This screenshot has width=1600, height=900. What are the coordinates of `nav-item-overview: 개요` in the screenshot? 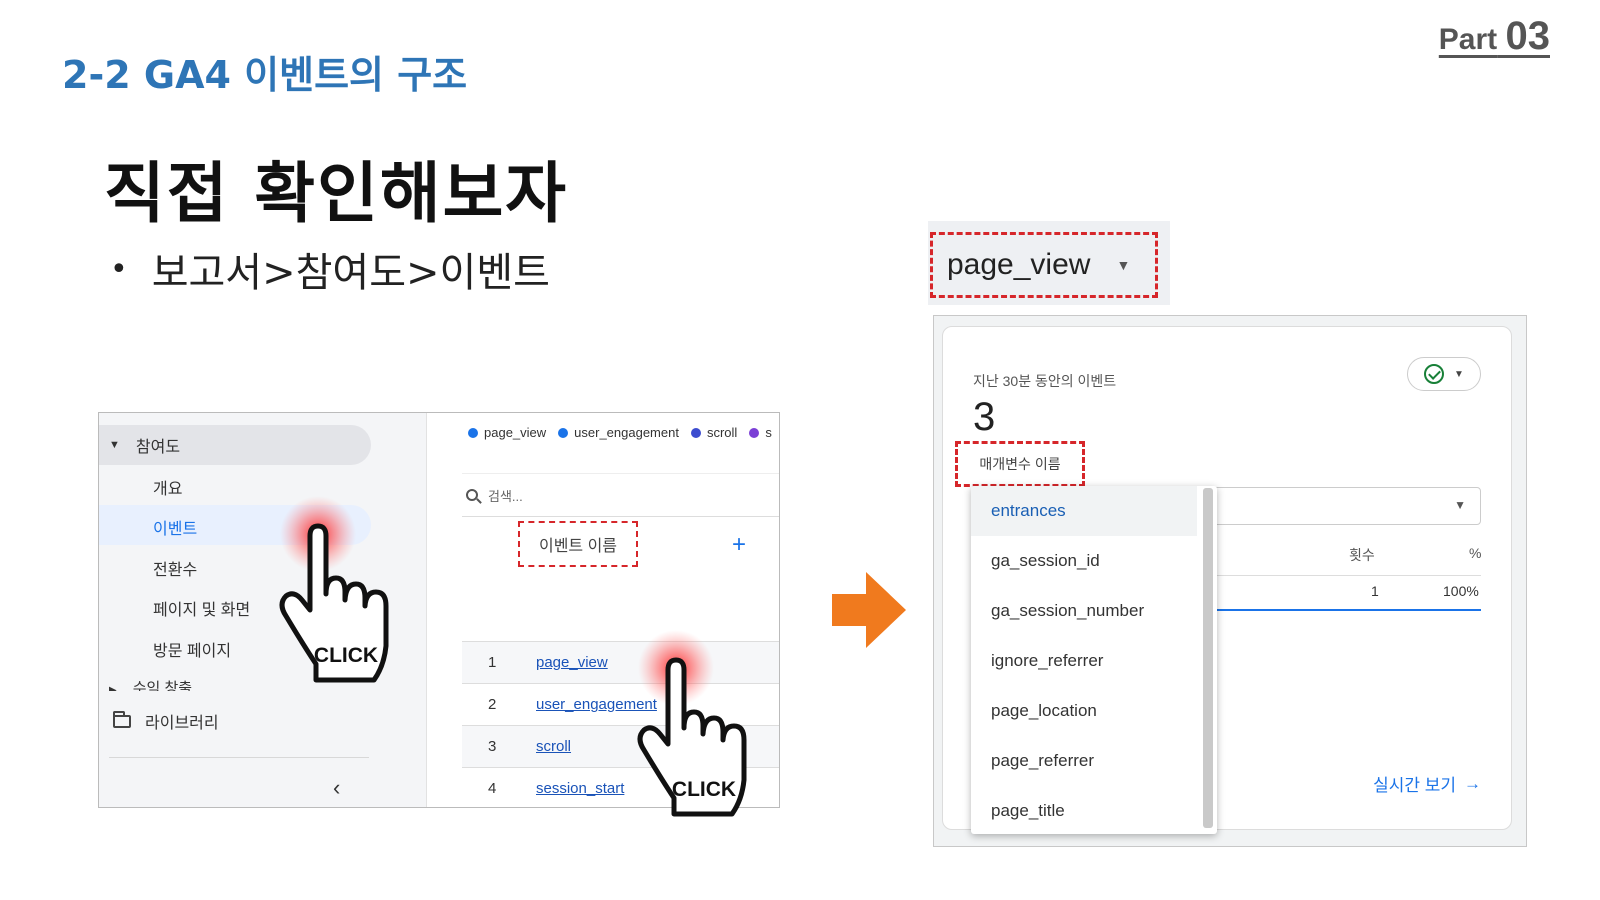 It's located at (167, 487).